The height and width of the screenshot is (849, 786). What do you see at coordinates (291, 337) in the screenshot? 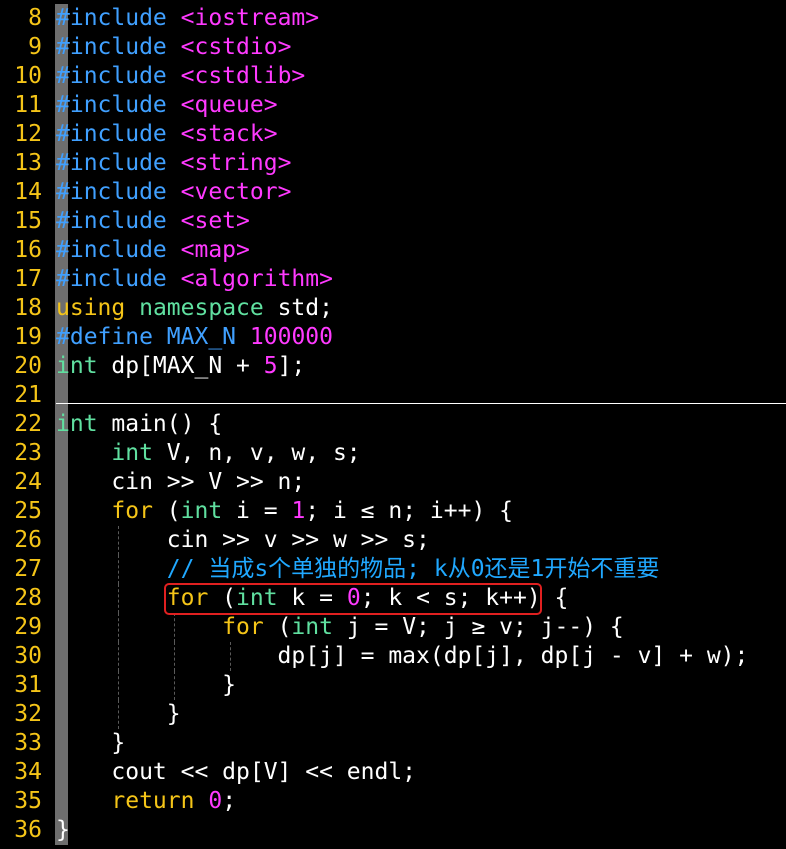
I see `code-token: 100000` at bounding box center [291, 337].